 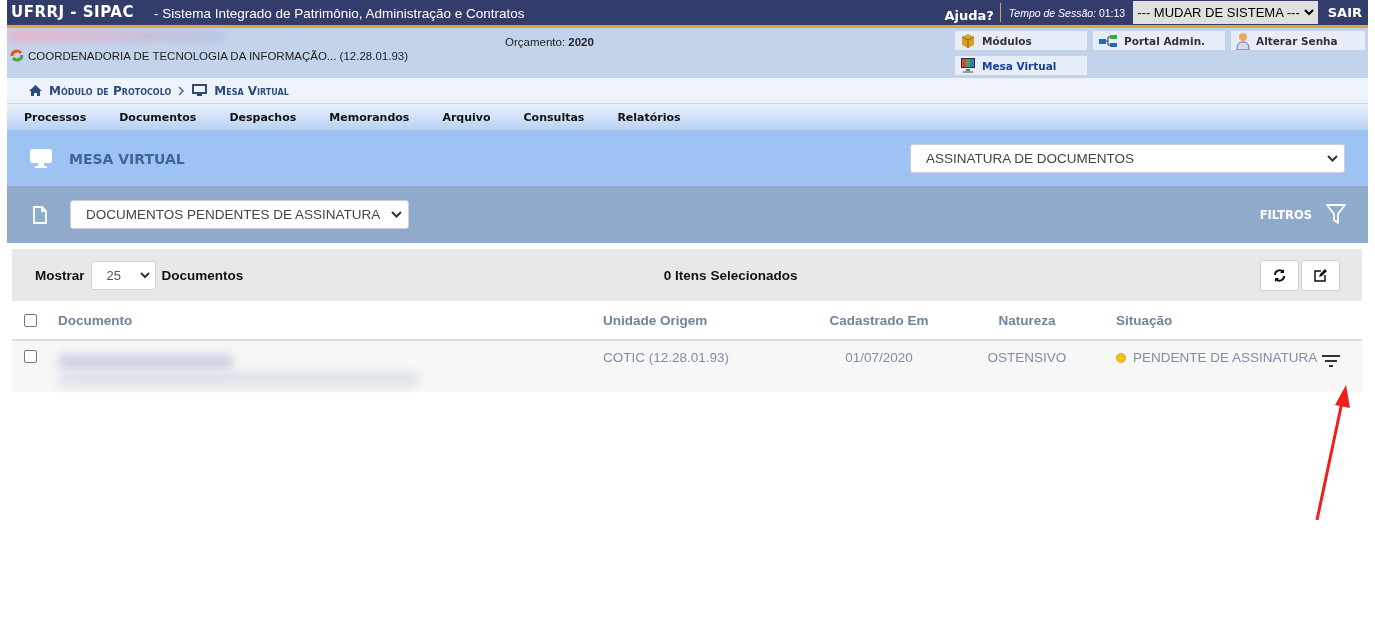 What do you see at coordinates (969, 12) in the screenshot?
I see `help-link: Ajuda?` at bounding box center [969, 12].